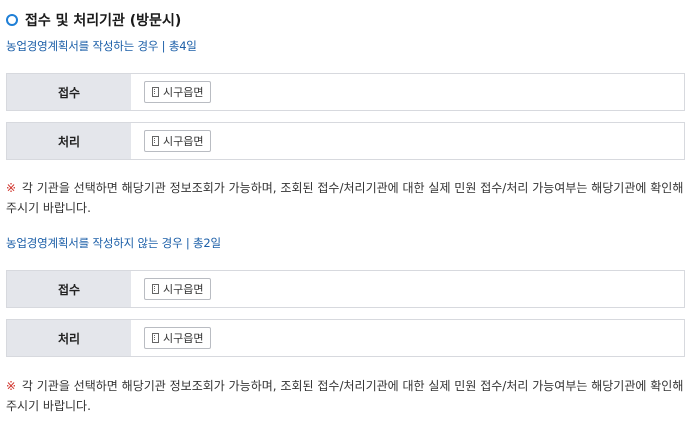  I want to click on group1-heading: 농업경영계획서를 작성하는 경우 | 총4일, so click(101, 46).